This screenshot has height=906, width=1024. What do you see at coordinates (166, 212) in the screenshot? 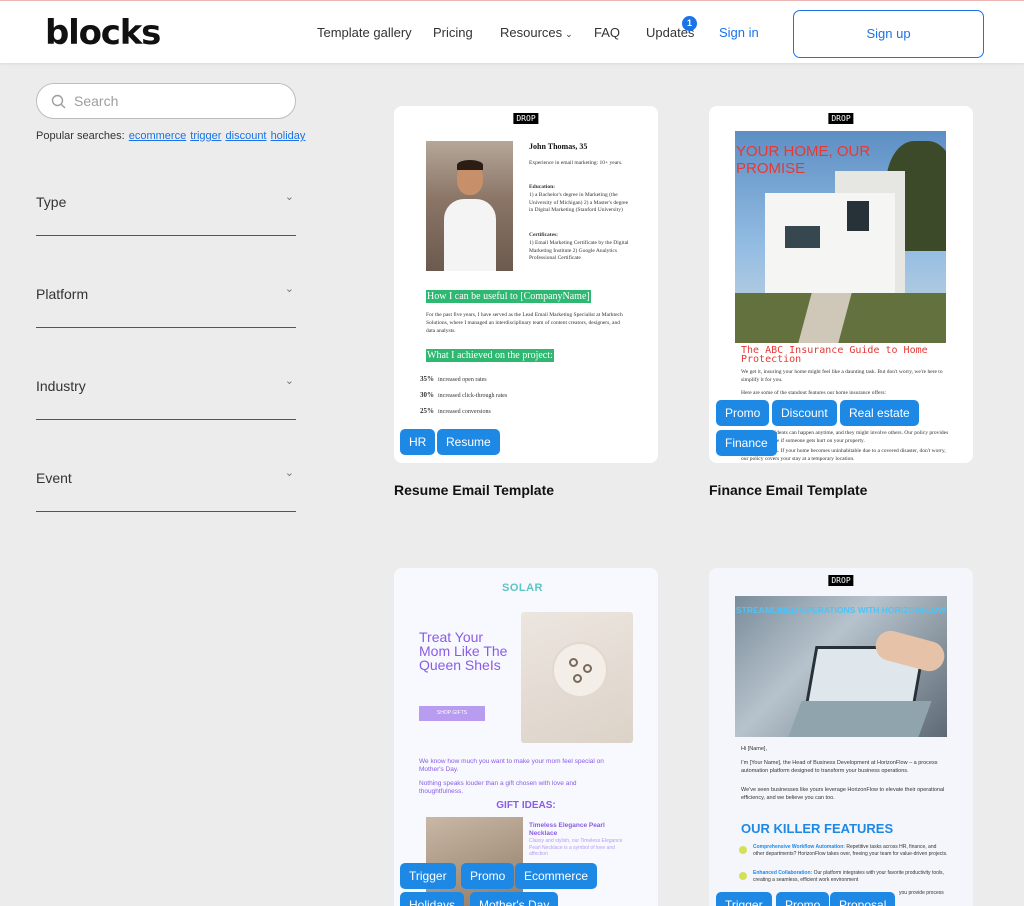
I see `filter-type: Type ⌄` at bounding box center [166, 212].